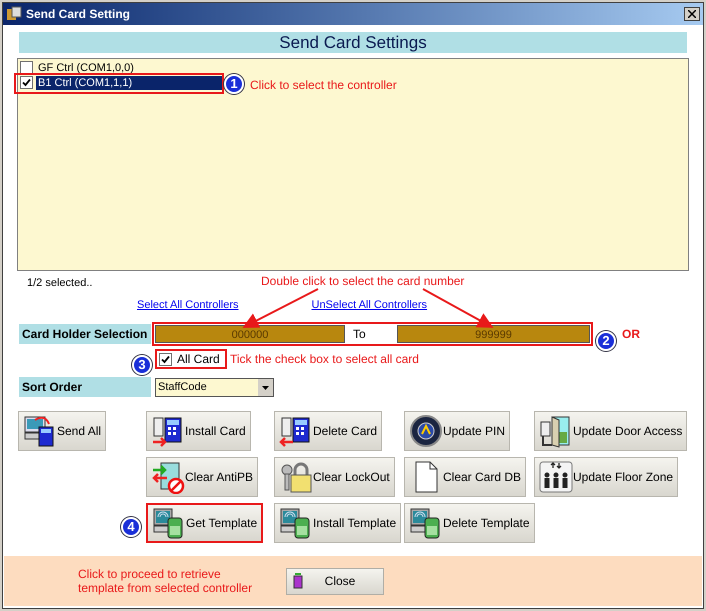  What do you see at coordinates (335, 581) in the screenshot?
I see `close-button: Close` at bounding box center [335, 581].